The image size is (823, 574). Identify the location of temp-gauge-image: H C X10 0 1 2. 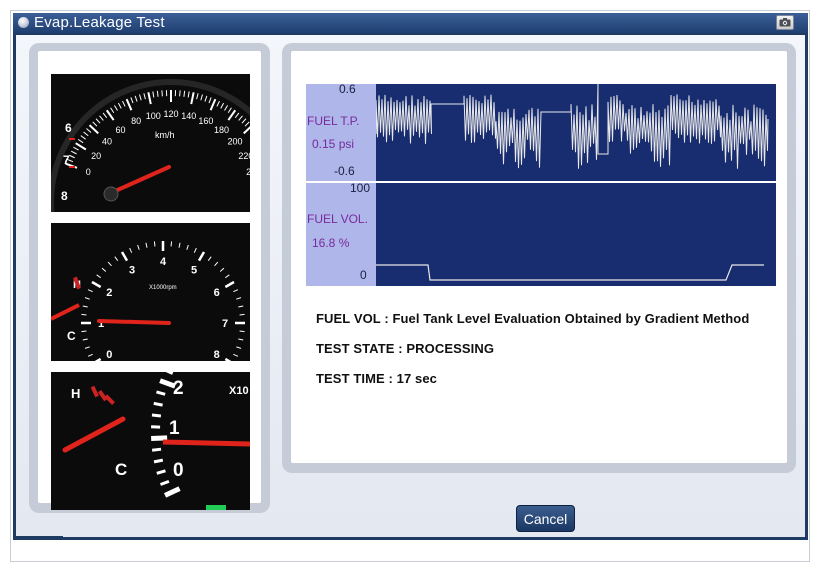
(150, 441).